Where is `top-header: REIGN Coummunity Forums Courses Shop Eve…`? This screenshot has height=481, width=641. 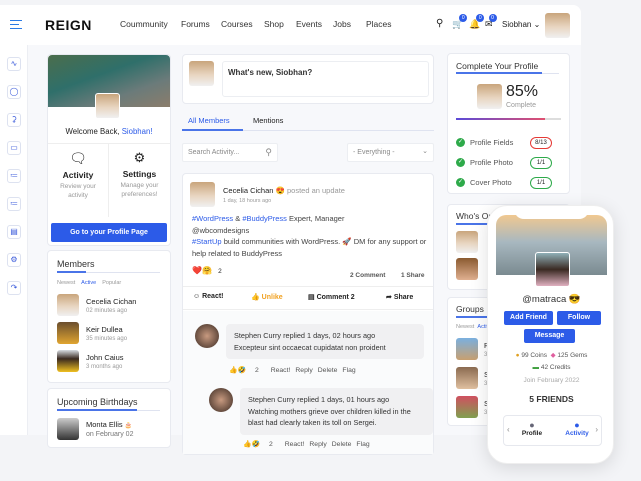
top-header: REIGN Coummunity Forums Courses Shop Eve… is located at coordinates (290, 25).